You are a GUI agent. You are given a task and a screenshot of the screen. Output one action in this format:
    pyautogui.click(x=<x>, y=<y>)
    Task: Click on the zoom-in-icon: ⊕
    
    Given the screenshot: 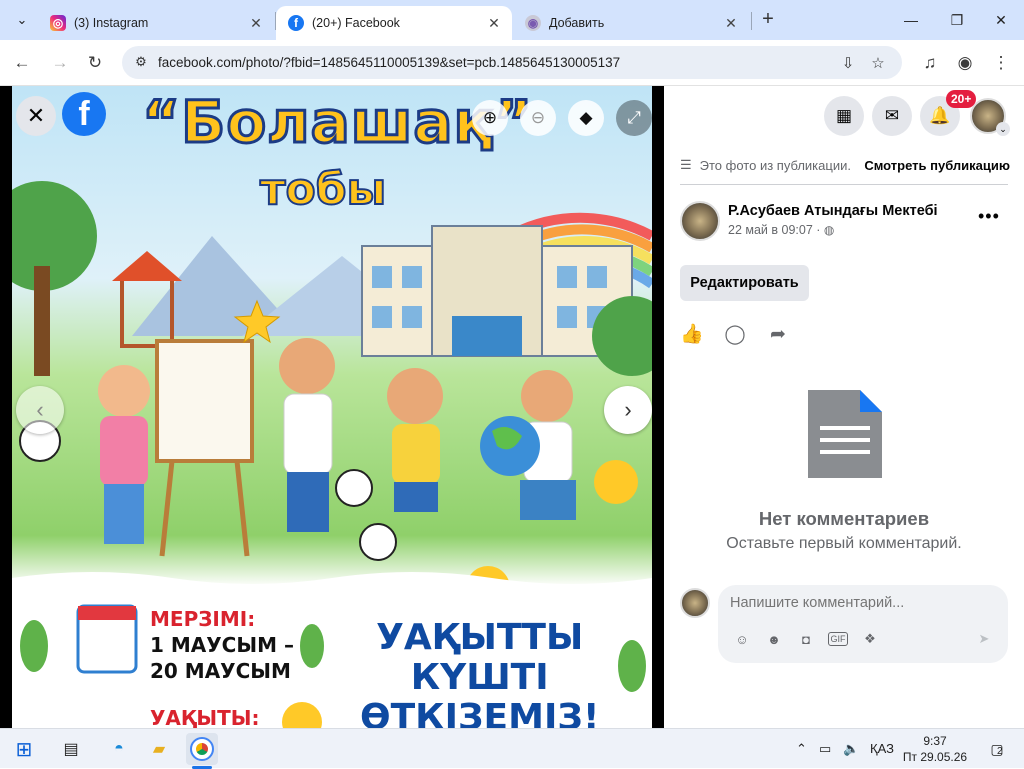 What is the action you would take?
    pyautogui.click(x=490, y=118)
    